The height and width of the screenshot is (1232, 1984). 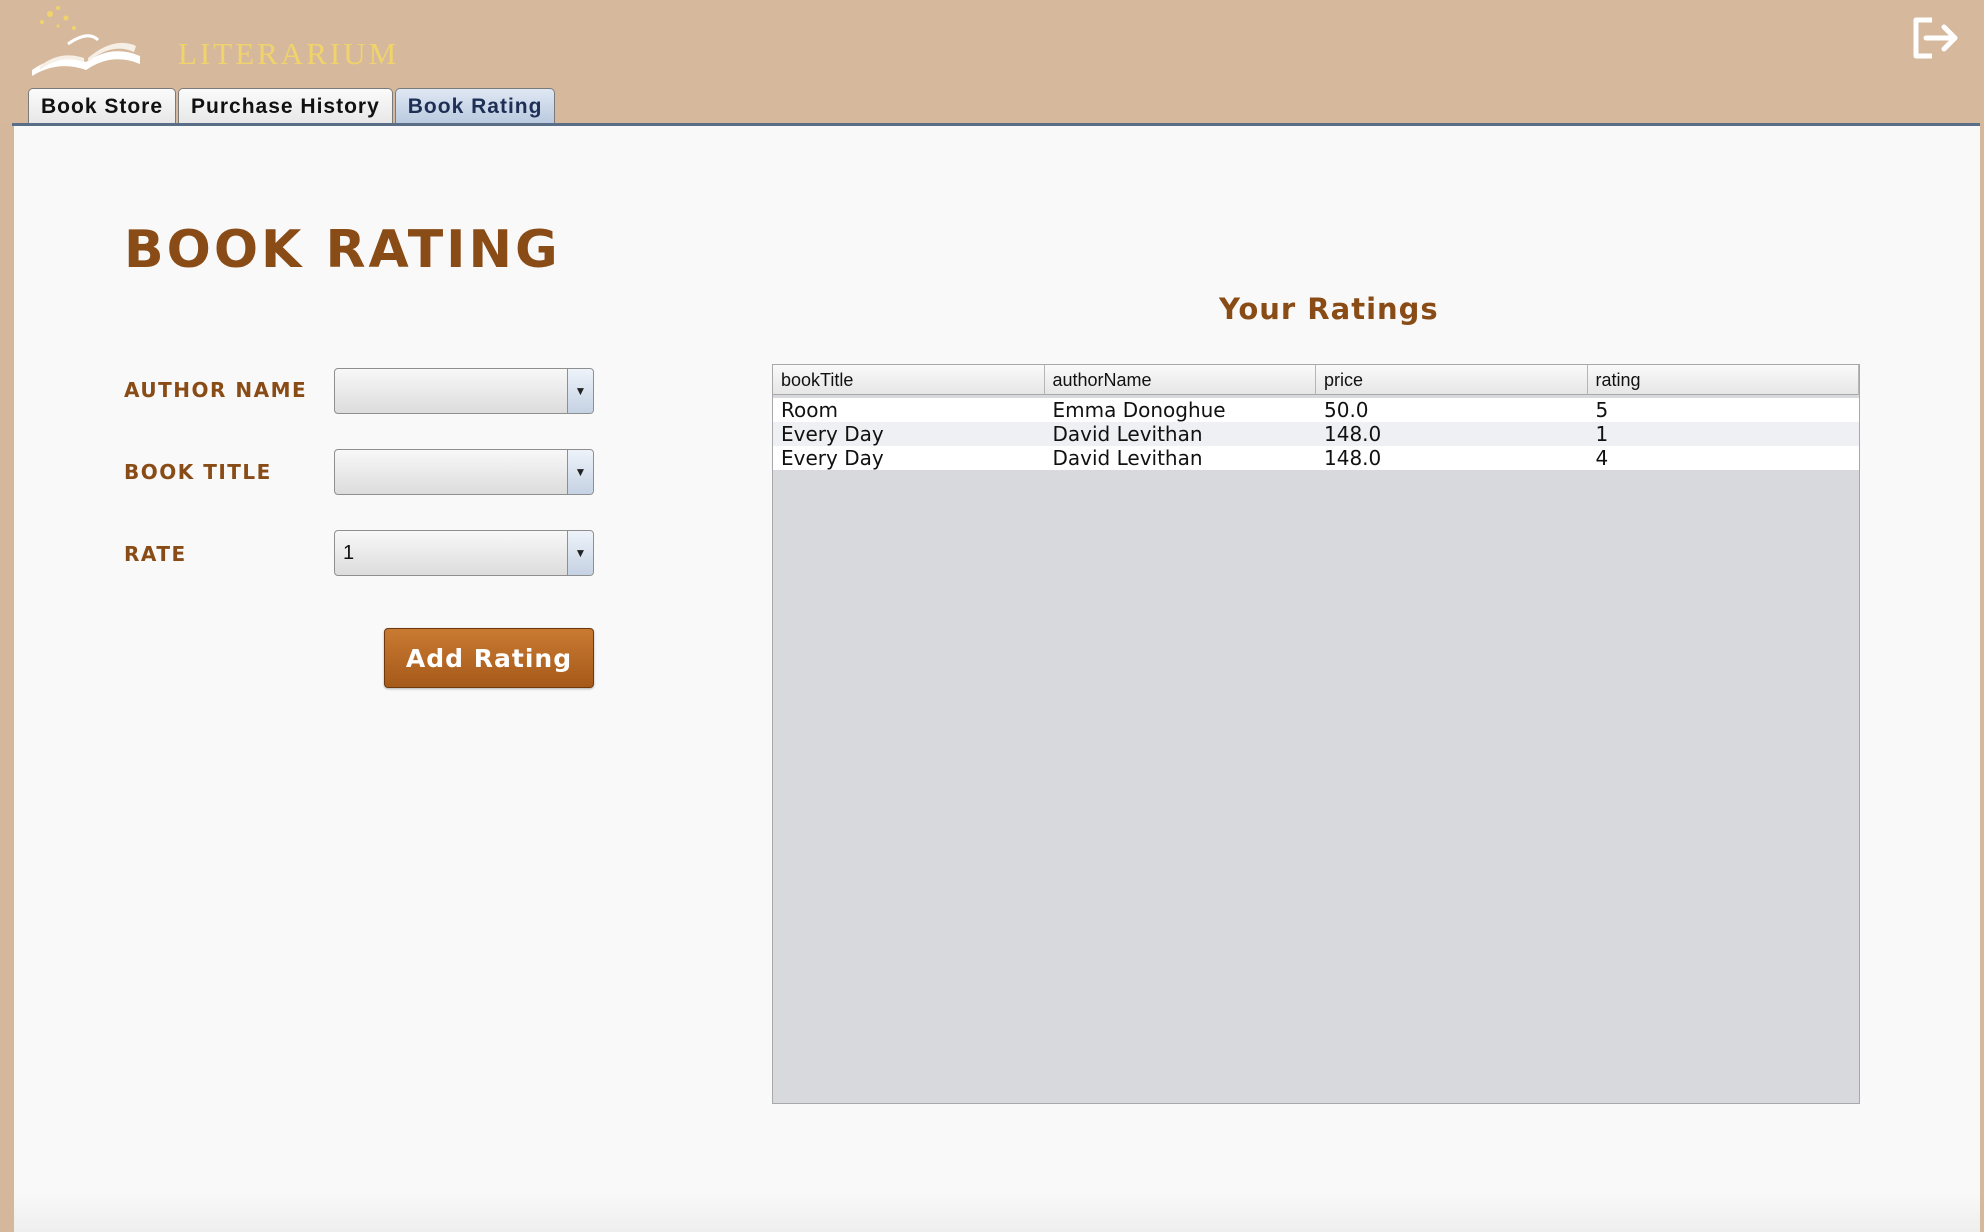 I want to click on author-name-select: ▼, so click(x=464, y=391).